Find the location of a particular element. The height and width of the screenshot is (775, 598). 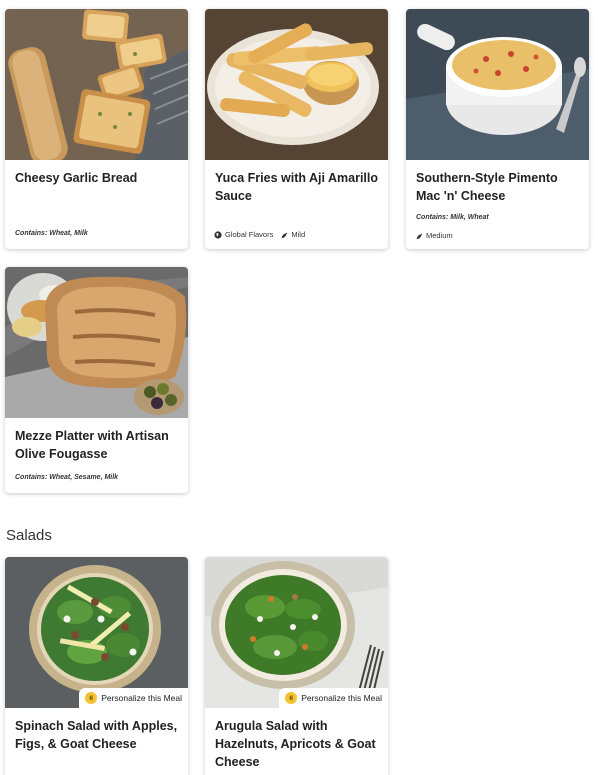

tag-spice-level: Mild is located at coordinates (292, 234).